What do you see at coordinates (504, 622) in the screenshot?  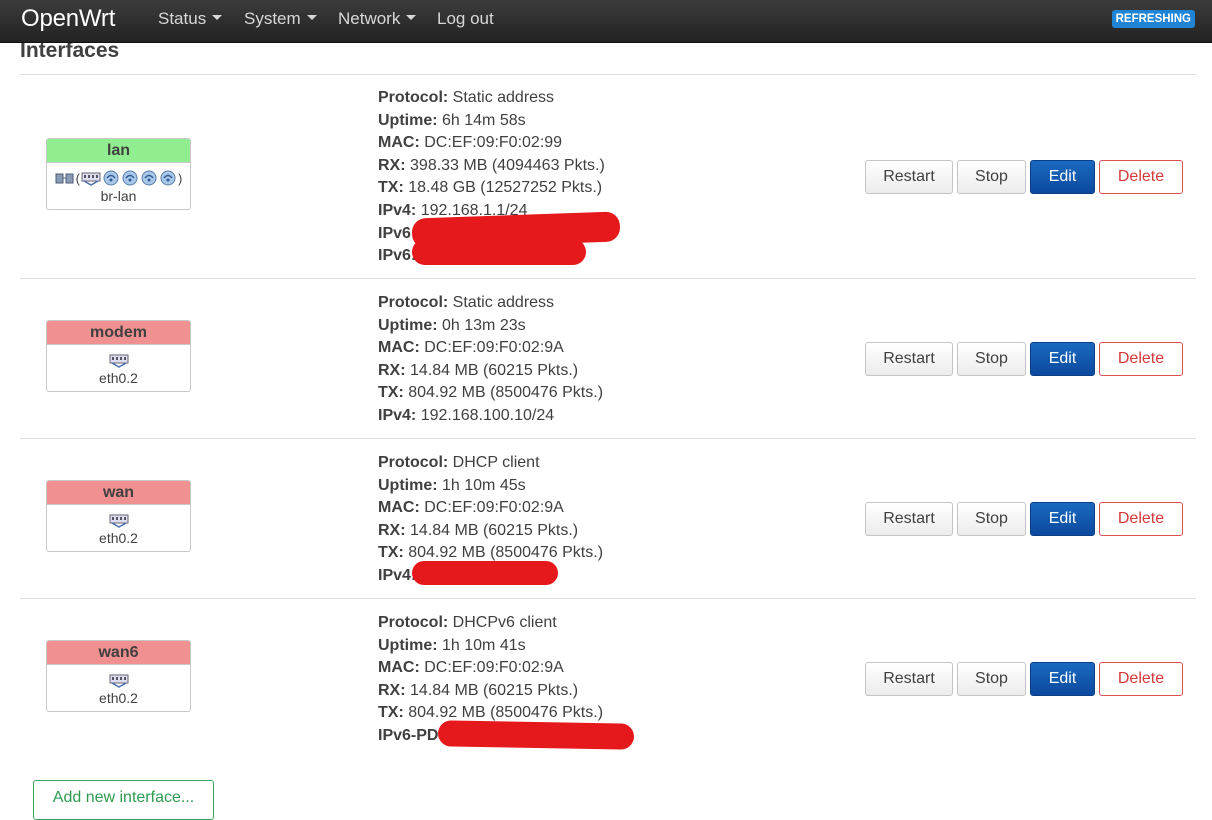 I see `protocol-value: DHCPv6 client` at bounding box center [504, 622].